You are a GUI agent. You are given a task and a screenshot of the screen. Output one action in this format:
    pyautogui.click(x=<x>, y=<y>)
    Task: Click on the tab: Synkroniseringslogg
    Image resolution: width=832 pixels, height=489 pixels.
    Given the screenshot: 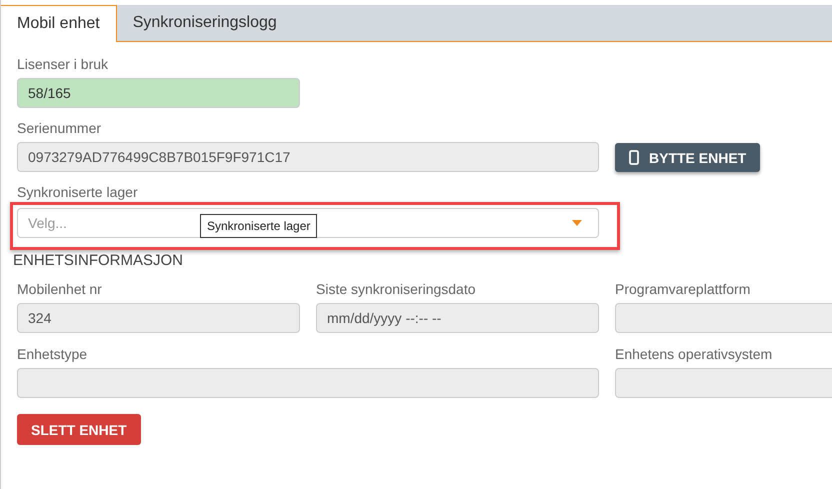 What is the action you would take?
    pyautogui.click(x=204, y=23)
    